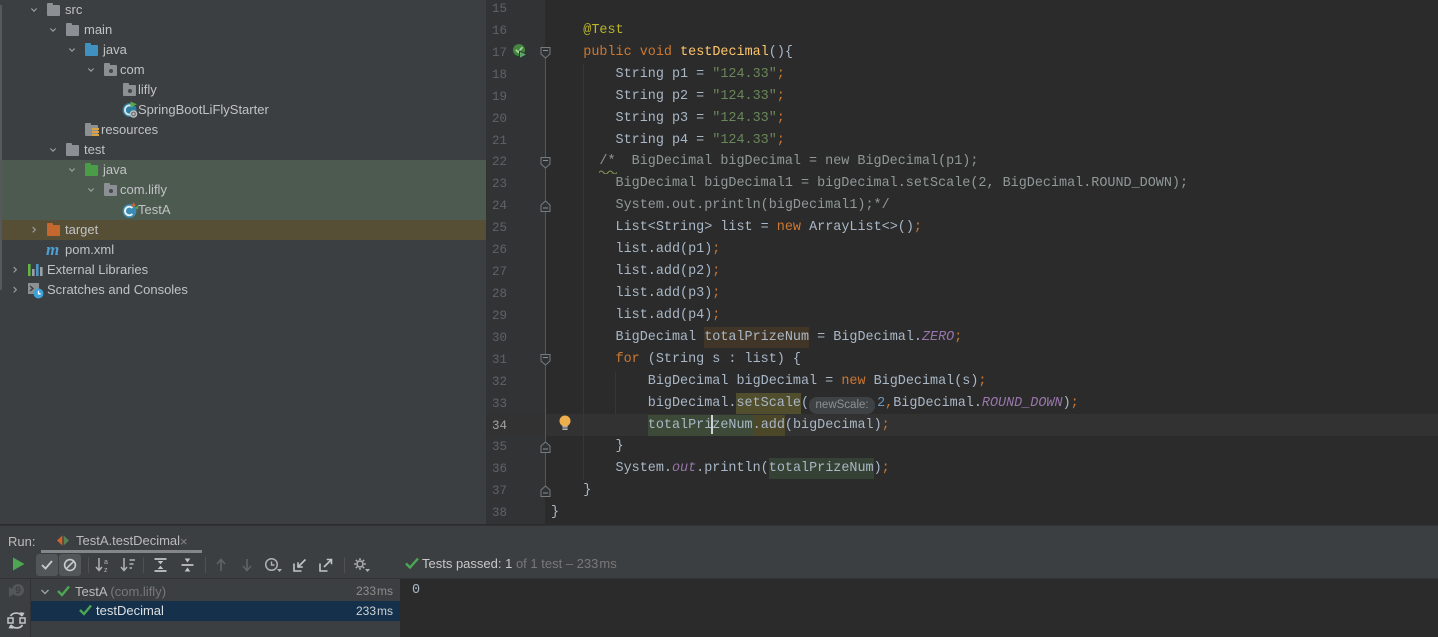 Image resolution: width=1438 pixels, height=637 pixels. I want to click on svg-text: z, so click(106, 570).